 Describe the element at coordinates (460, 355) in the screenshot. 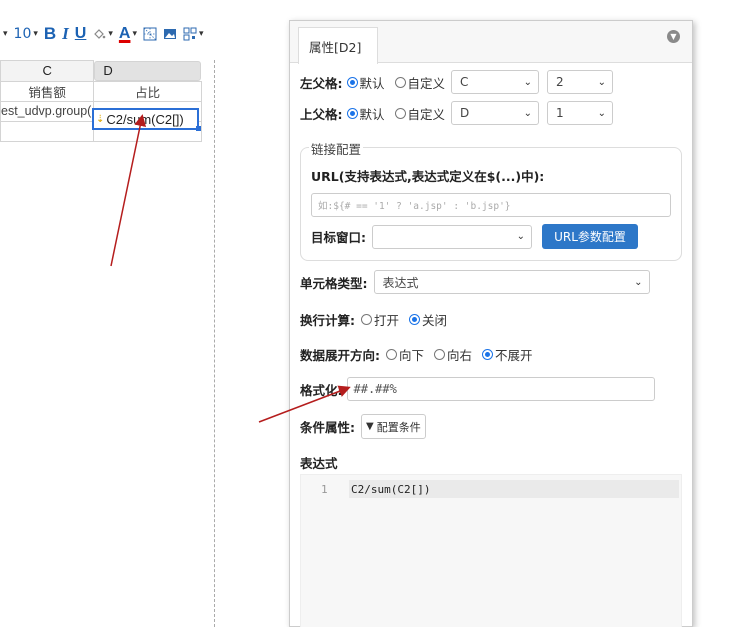

I see `radio-label: 向右` at that location.